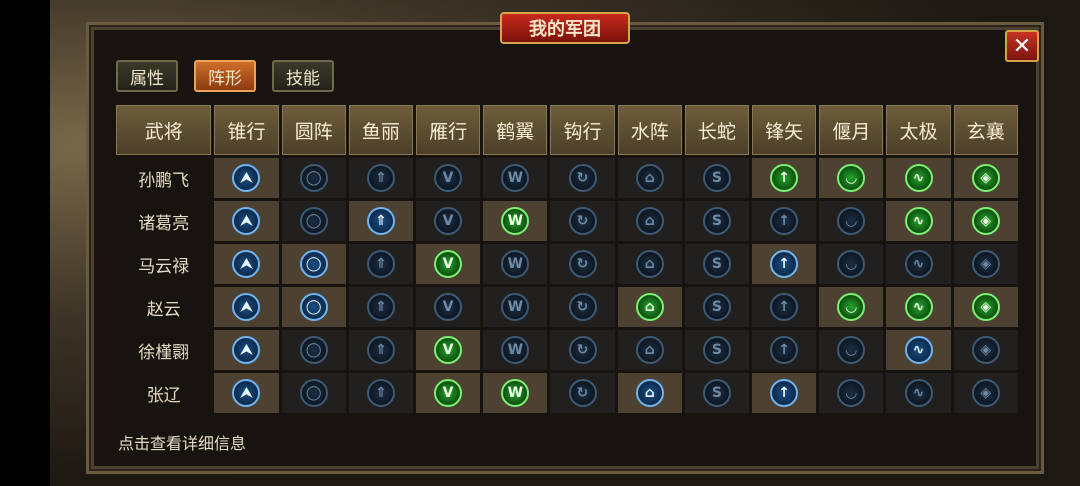 The height and width of the screenshot is (486, 1080). What do you see at coordinates (303, 76) in the screenshot?
I see `tab-skills: 技能` at bounding box center [303, 76].